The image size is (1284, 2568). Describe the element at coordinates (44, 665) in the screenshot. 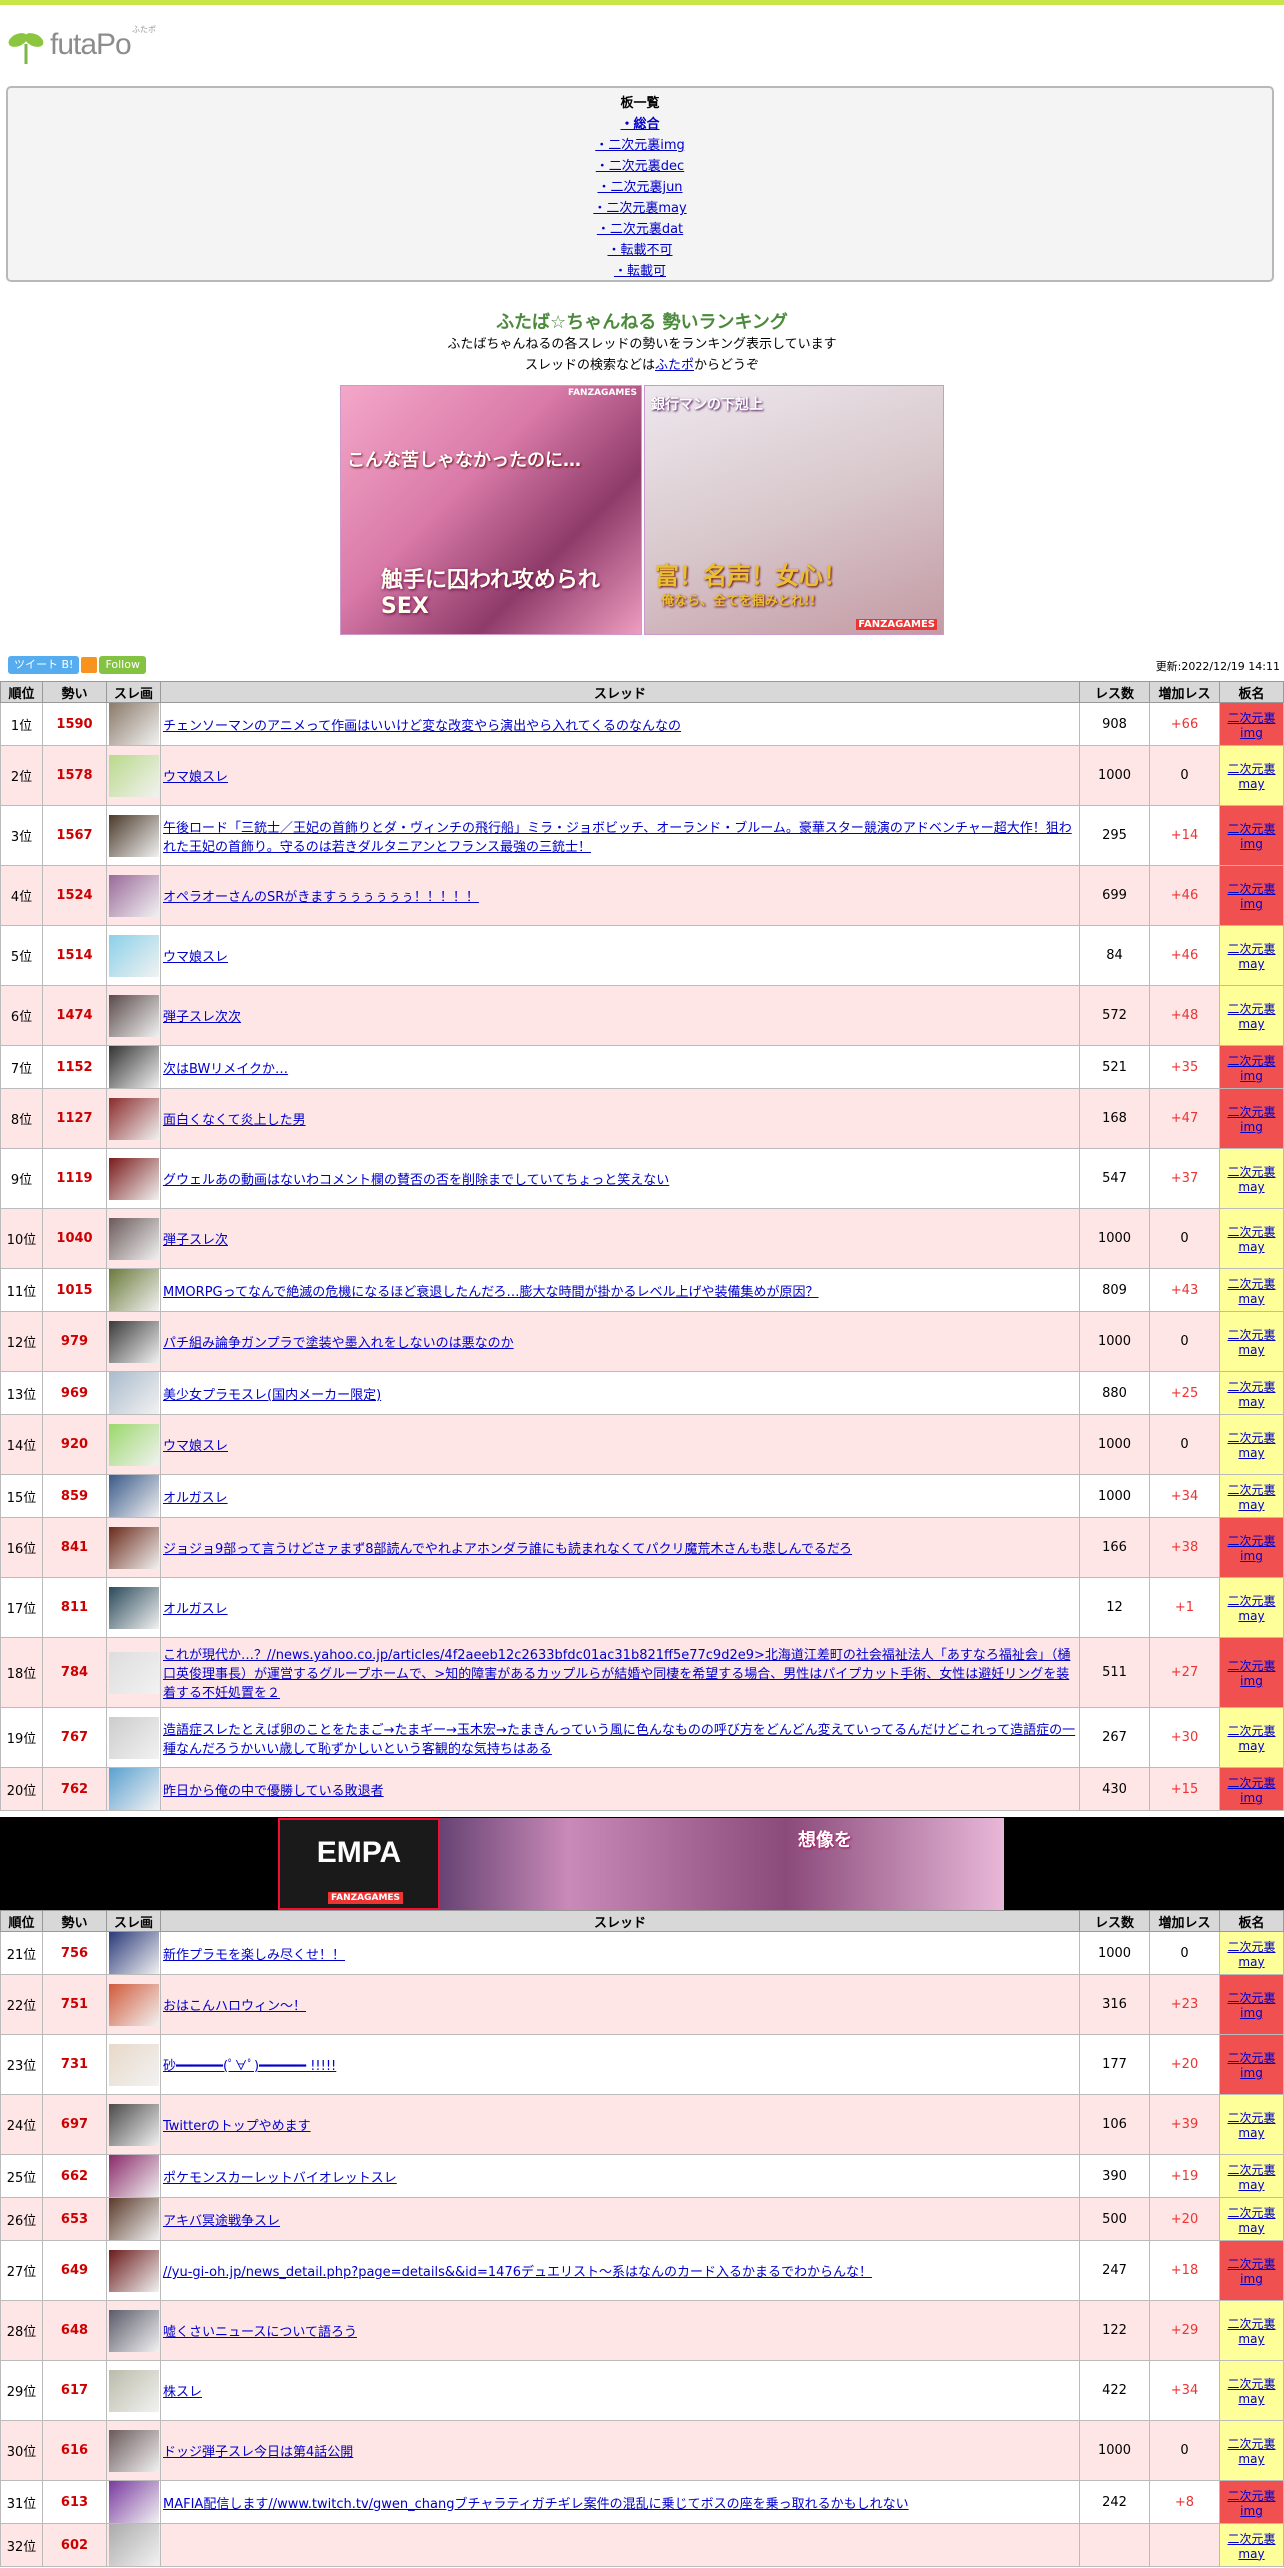

I see `tweet-button: ツイート B!` at that location.